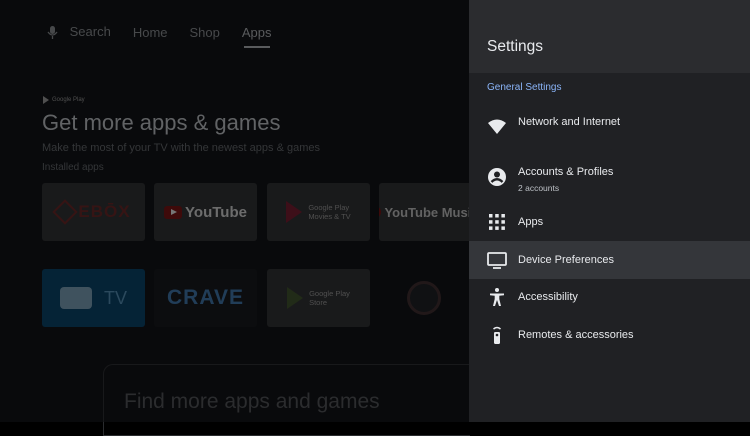 Image resolution: width=750 pixels, height=436 pixels. What do you see at coordinates (576, 335) in the screenshot?
I see `settings-item-label: Remotes & accessories` at bounding box center [576, 335].